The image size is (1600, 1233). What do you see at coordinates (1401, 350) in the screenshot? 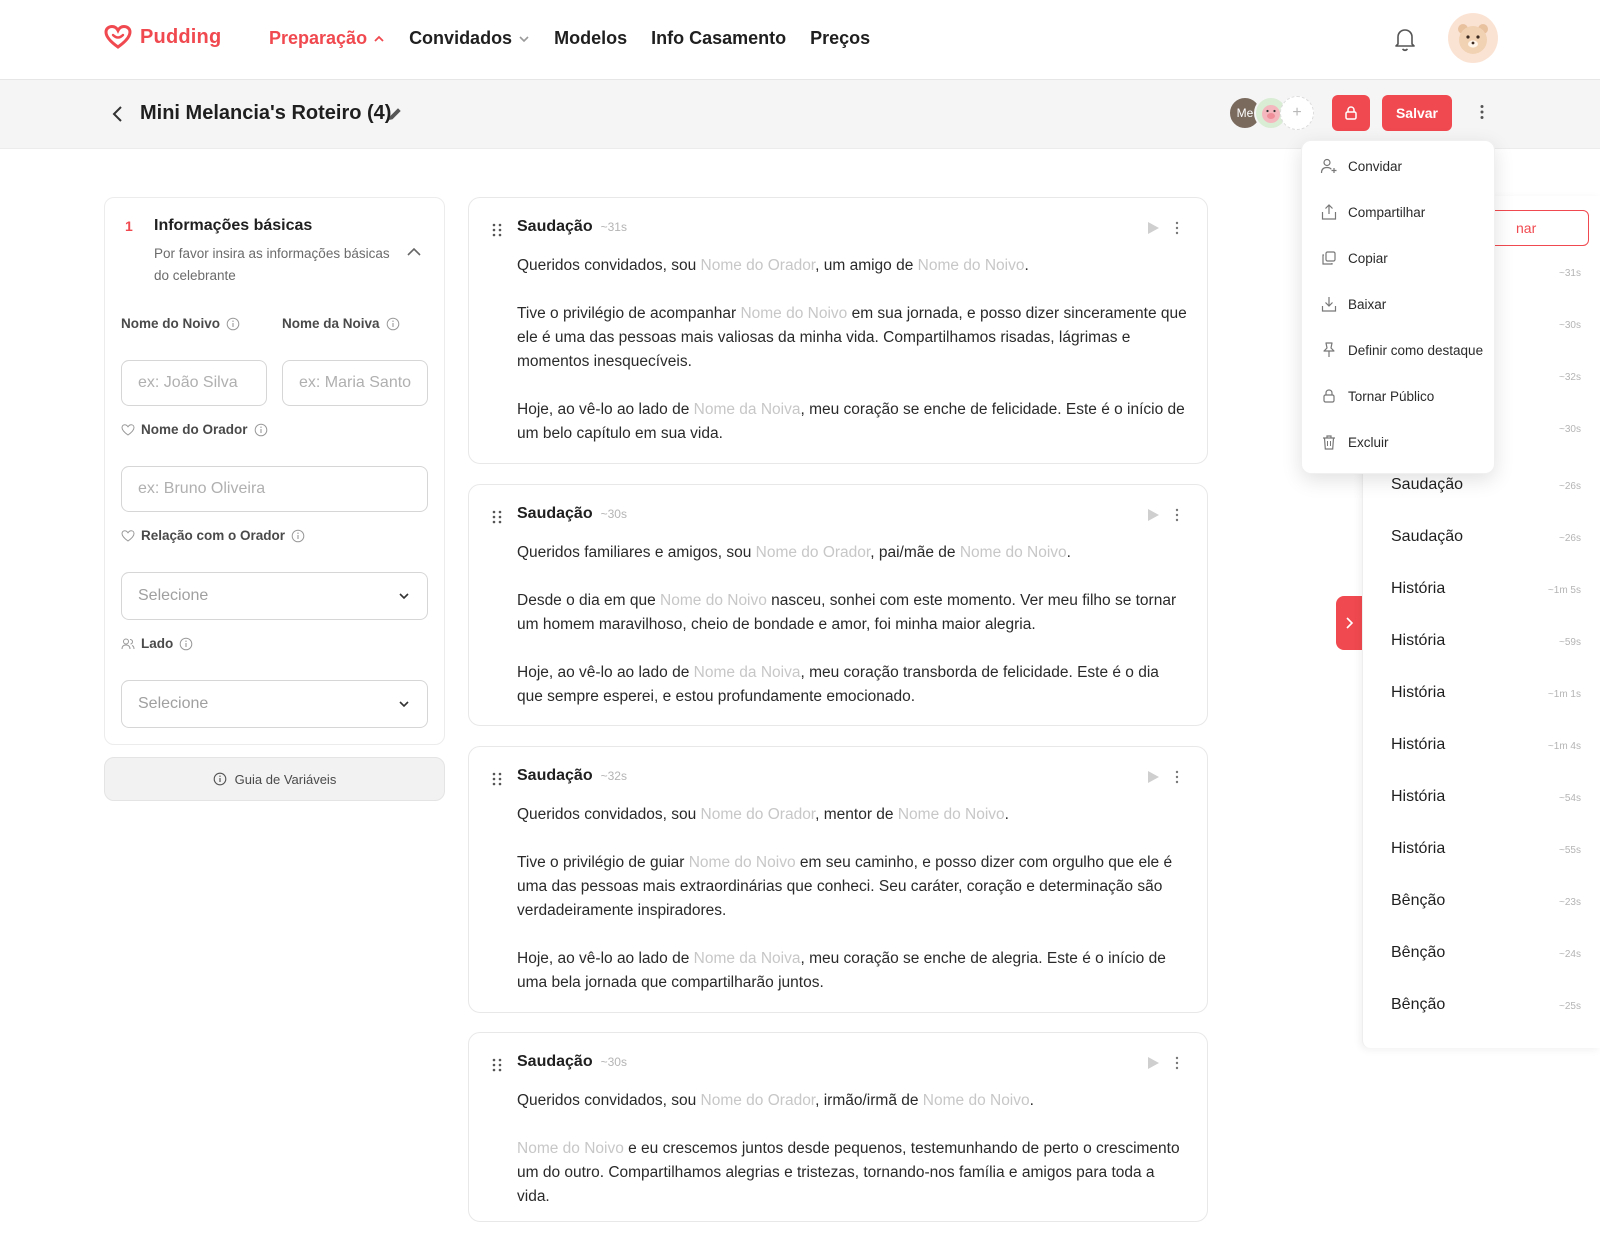
I see `menu-item-destaque: Definir como destaque` at bounding box center [1401, 350].